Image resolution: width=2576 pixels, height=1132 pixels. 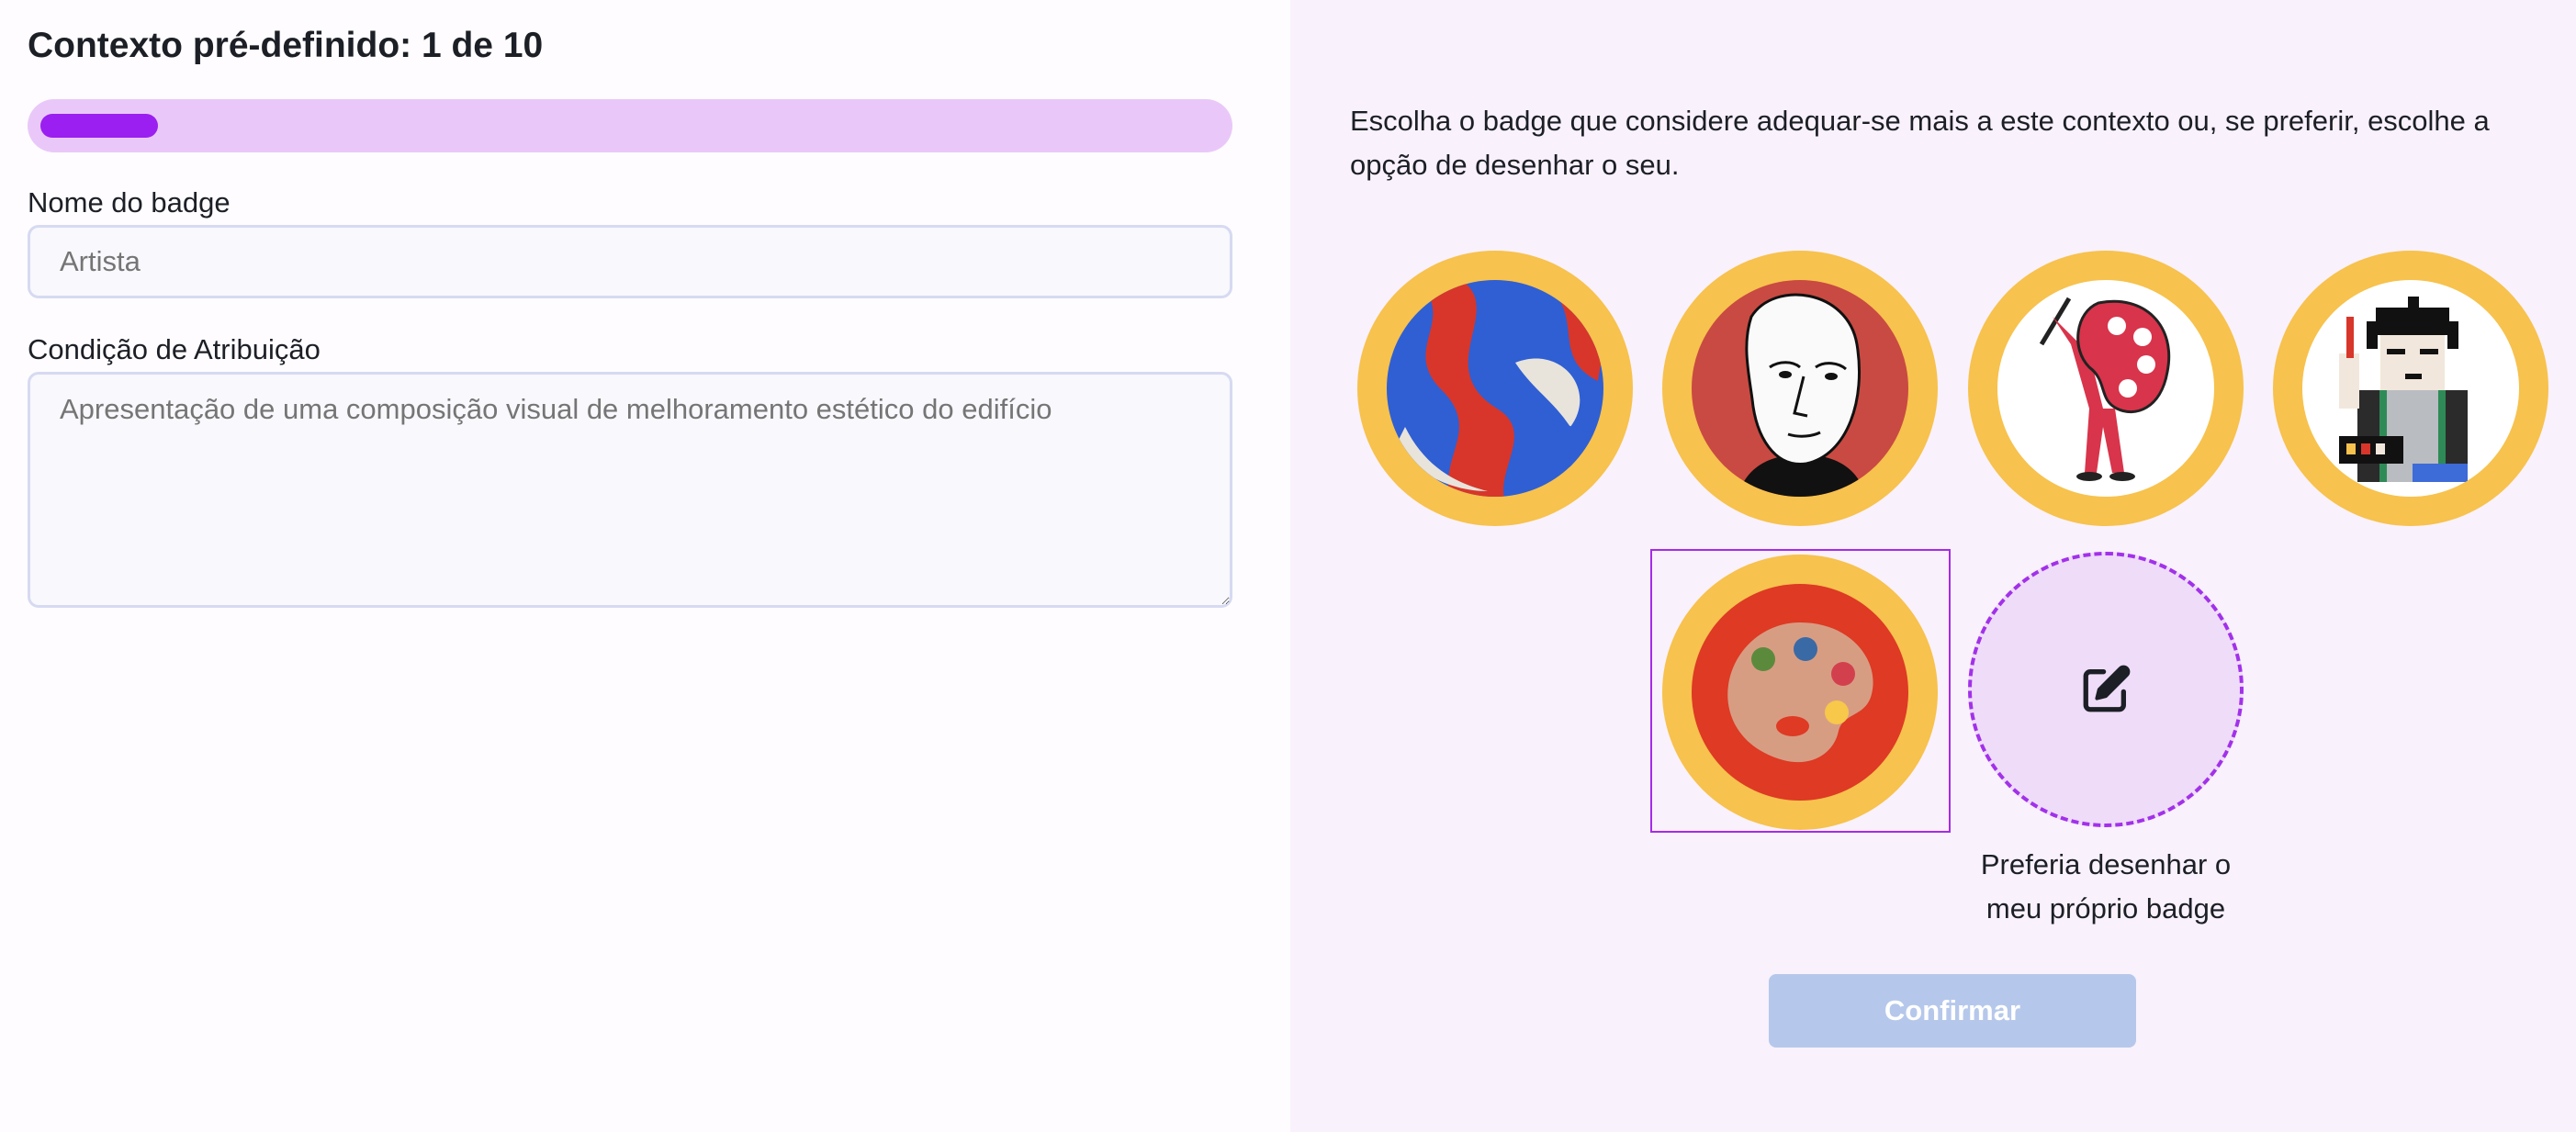 What do you see at coordinates (174, 349) in the screenshot?
I see `condition-label: Condição de Atribuição` at bounding box center [174, 349].